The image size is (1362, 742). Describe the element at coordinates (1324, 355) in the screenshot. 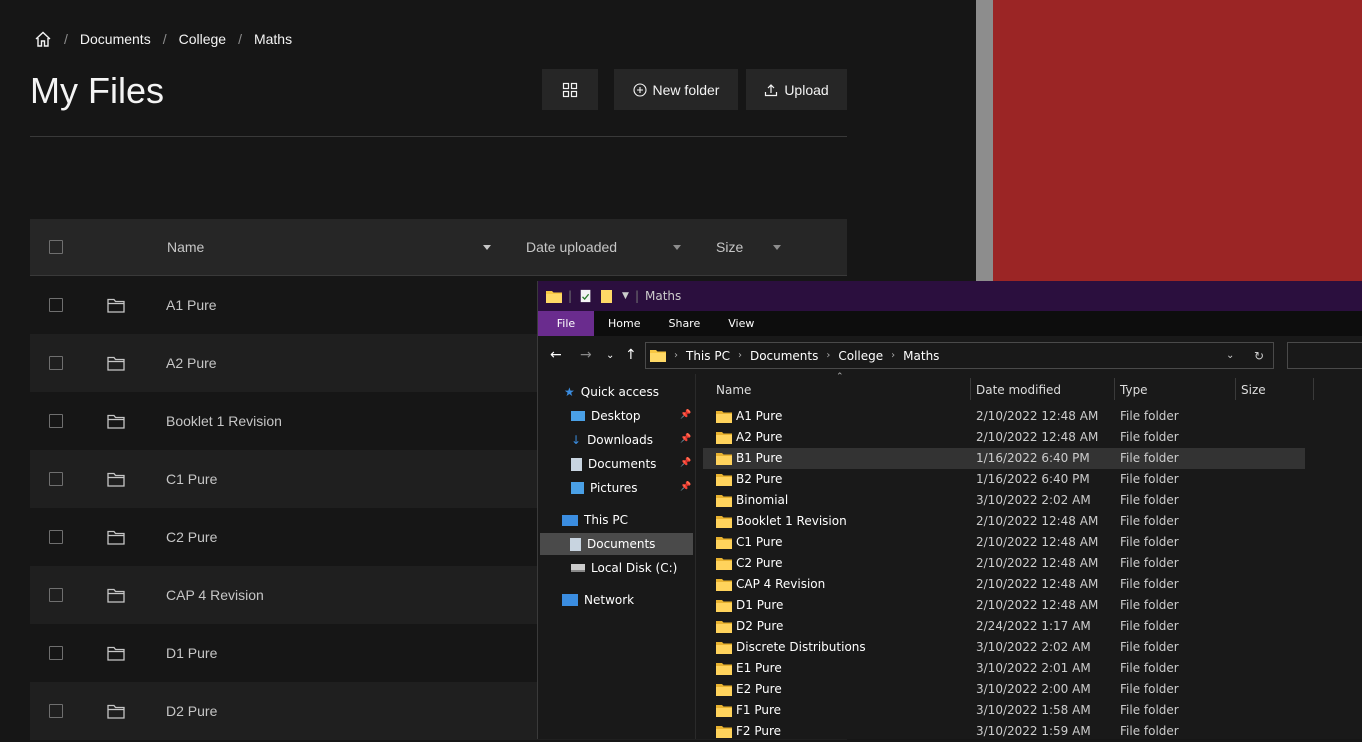

I see `search-input` at that location.